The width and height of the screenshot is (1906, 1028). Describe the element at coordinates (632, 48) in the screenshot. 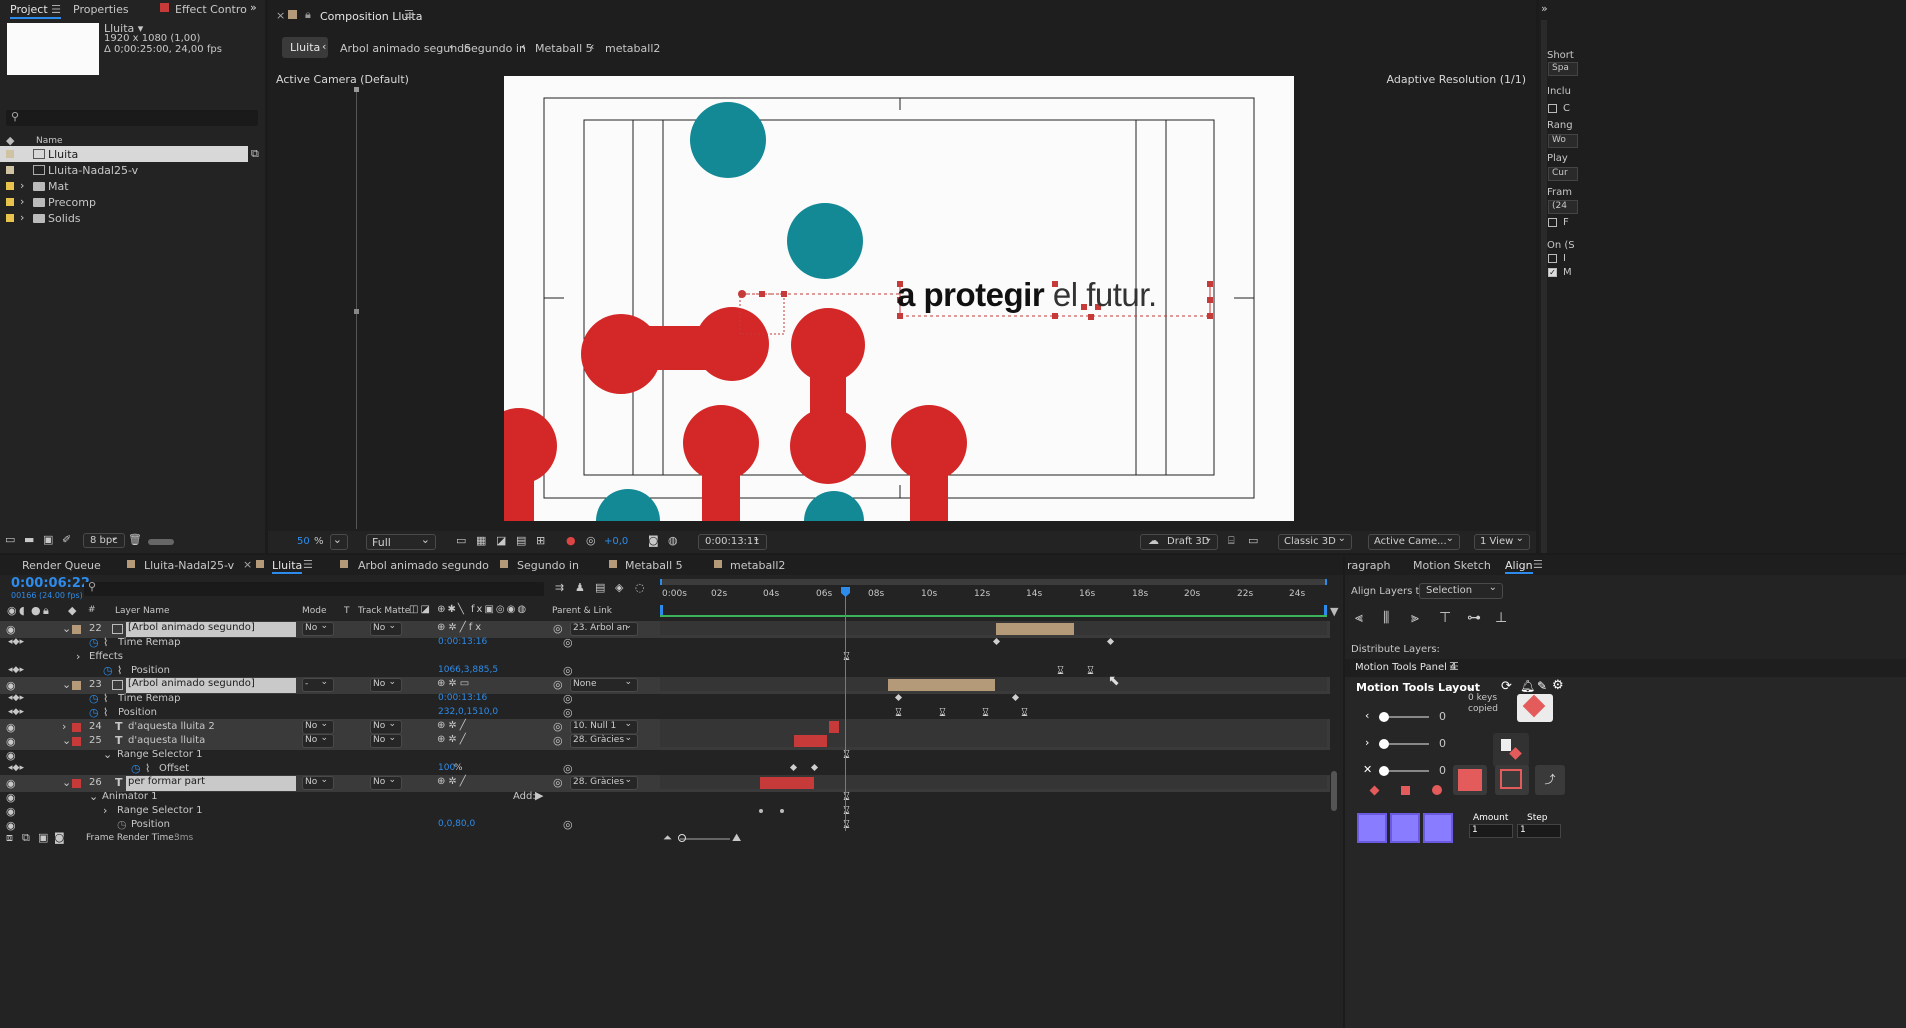

I see `breadcrumb-item: metaball2` at that location.